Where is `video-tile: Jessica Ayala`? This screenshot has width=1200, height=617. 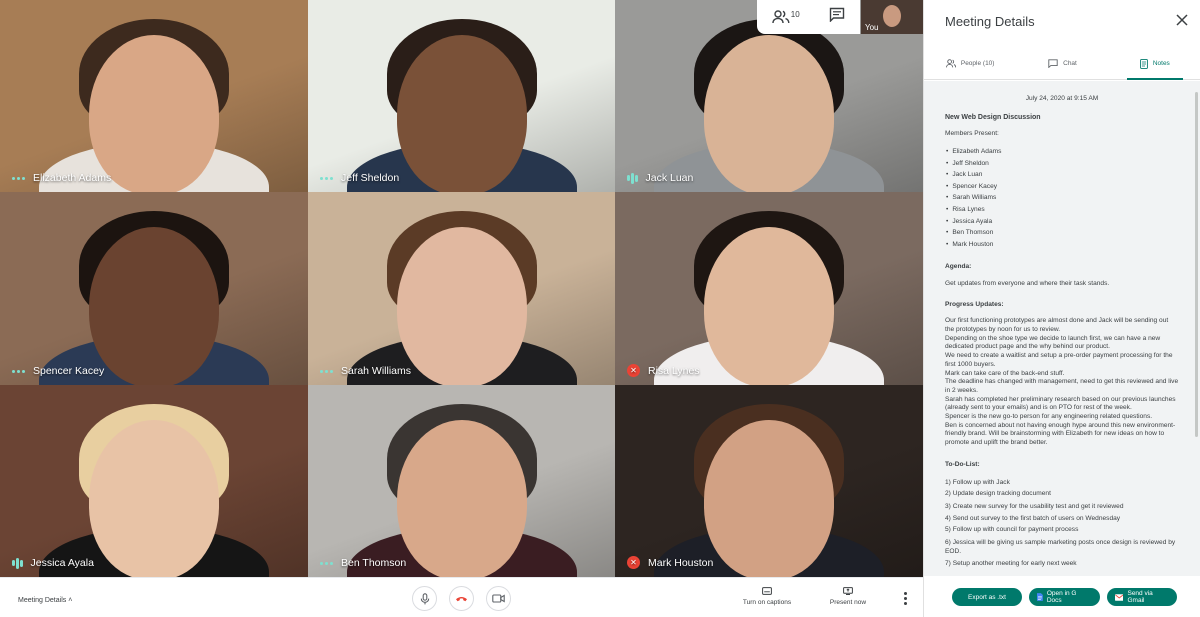
video-tile: Jessica Ayala is located at coordinates (154, 481).